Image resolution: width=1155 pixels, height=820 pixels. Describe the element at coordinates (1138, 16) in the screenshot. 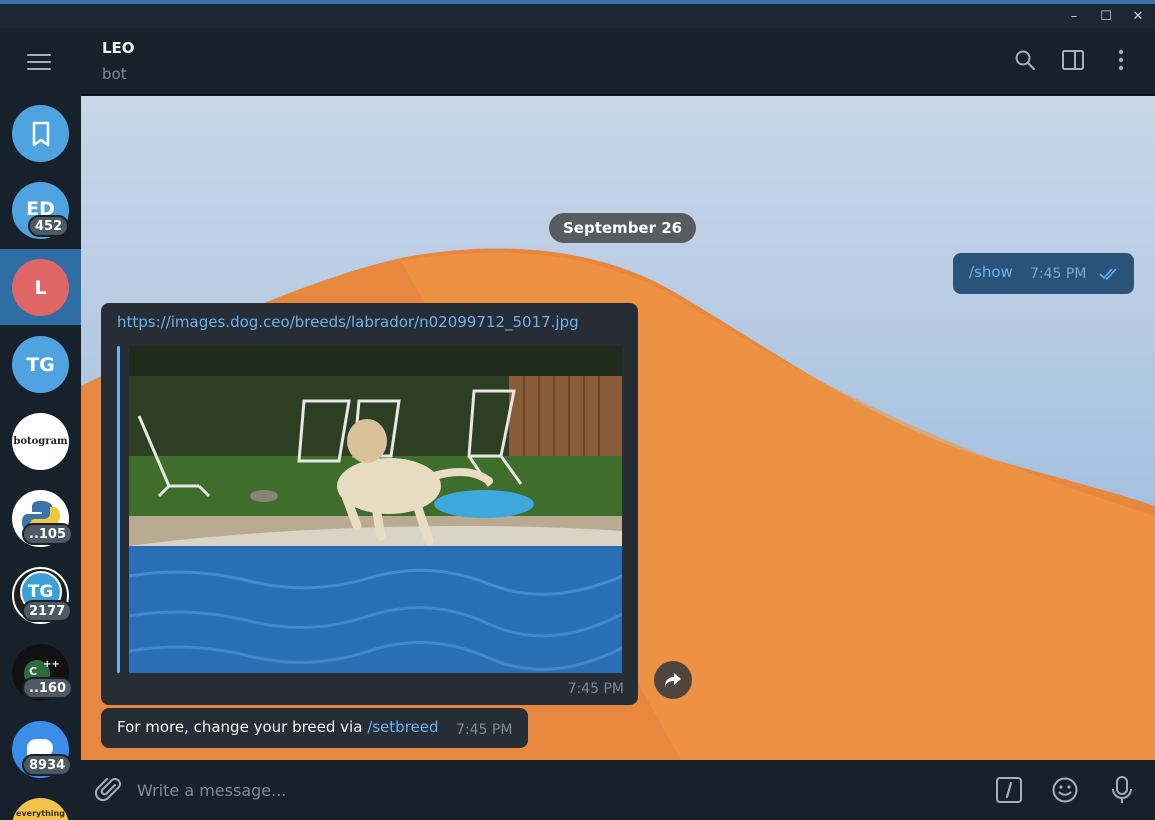

I see `close-button: ✕` at that location.